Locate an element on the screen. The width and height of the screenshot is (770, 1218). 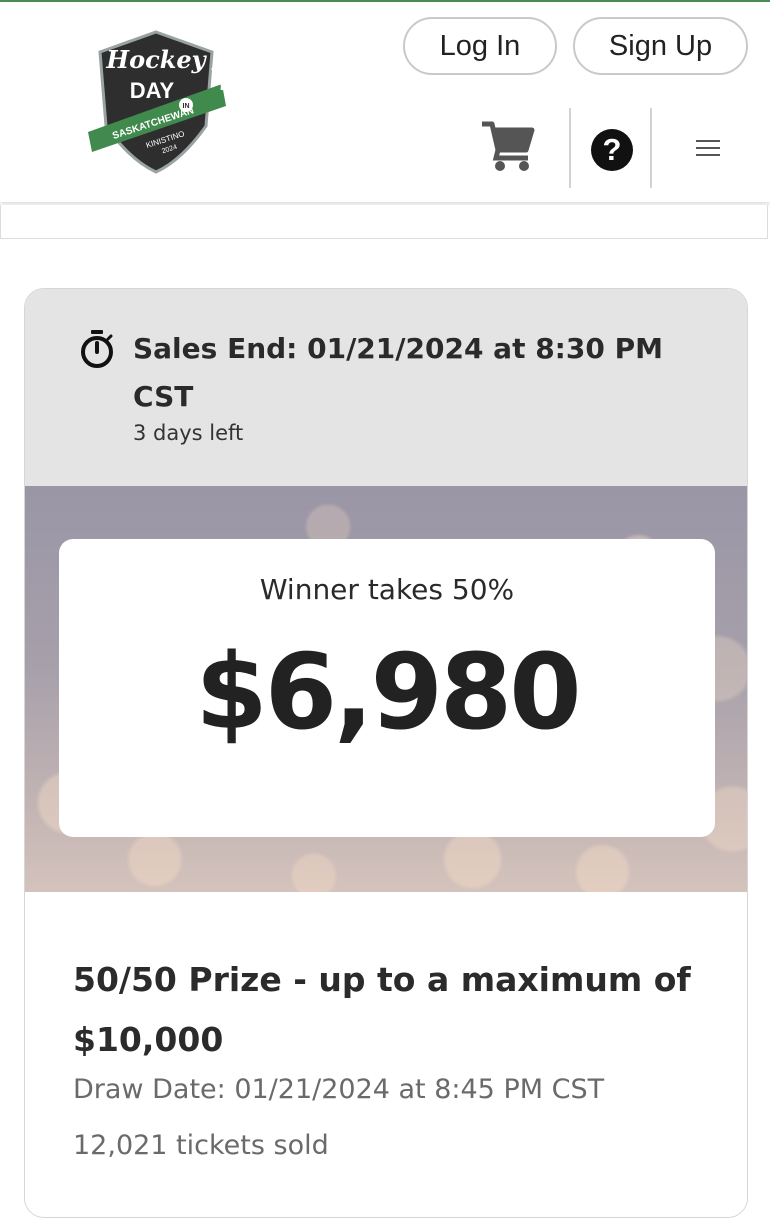
winner-takes-text: Winner takes 50% is located at coordinates (387, 589).